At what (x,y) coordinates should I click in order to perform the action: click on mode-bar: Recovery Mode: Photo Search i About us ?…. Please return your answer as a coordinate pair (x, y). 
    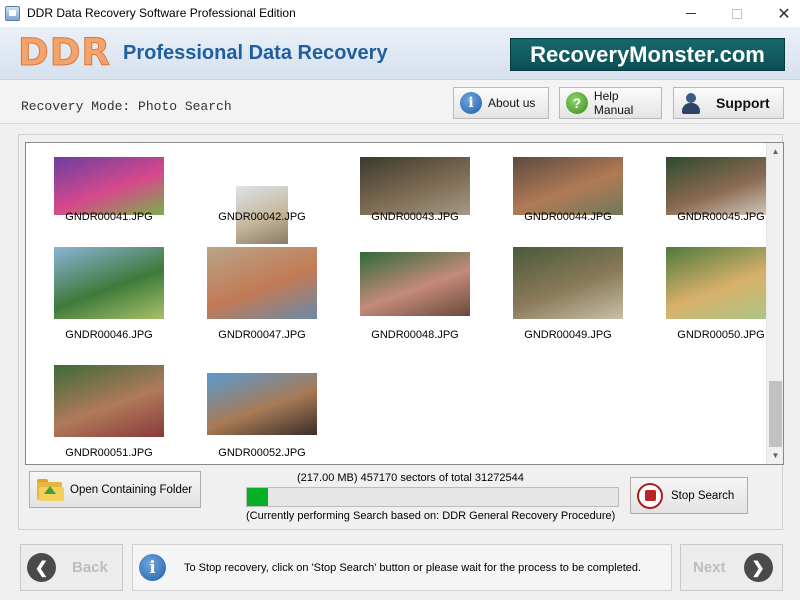
    Looking at the image, I should click on (400, 102).